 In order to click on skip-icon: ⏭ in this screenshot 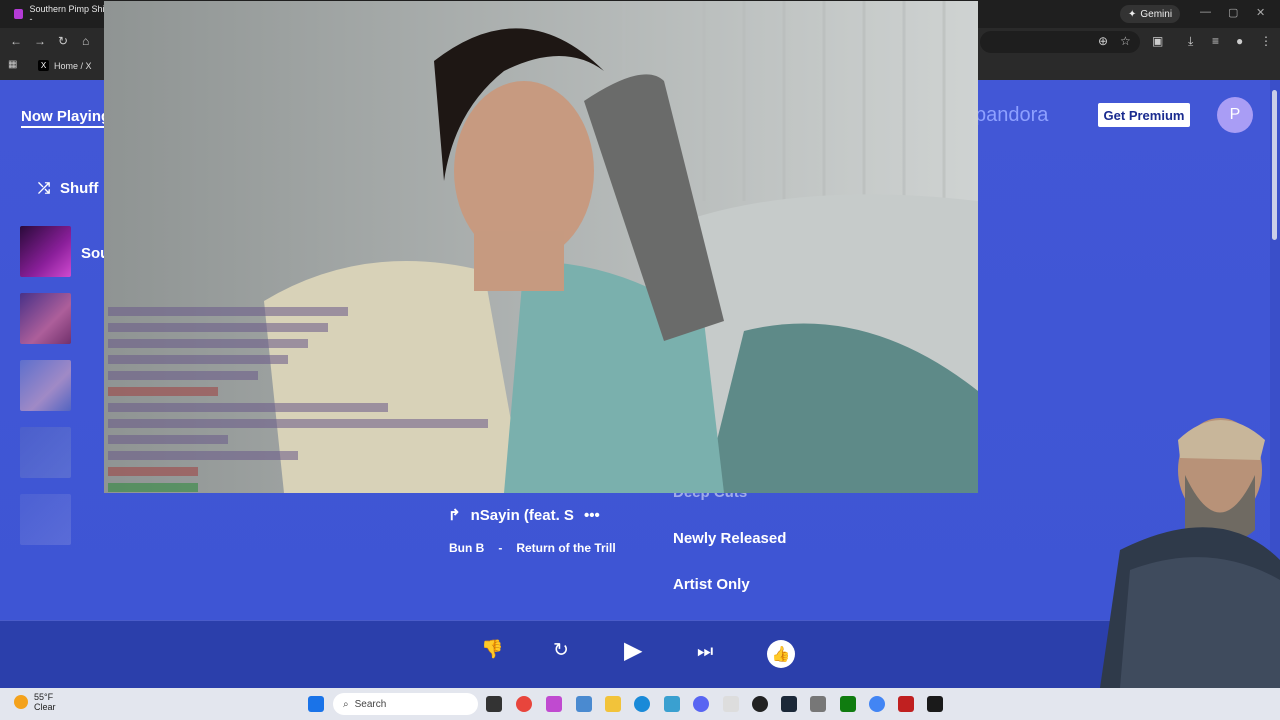, I will do `click(705, 651)`.